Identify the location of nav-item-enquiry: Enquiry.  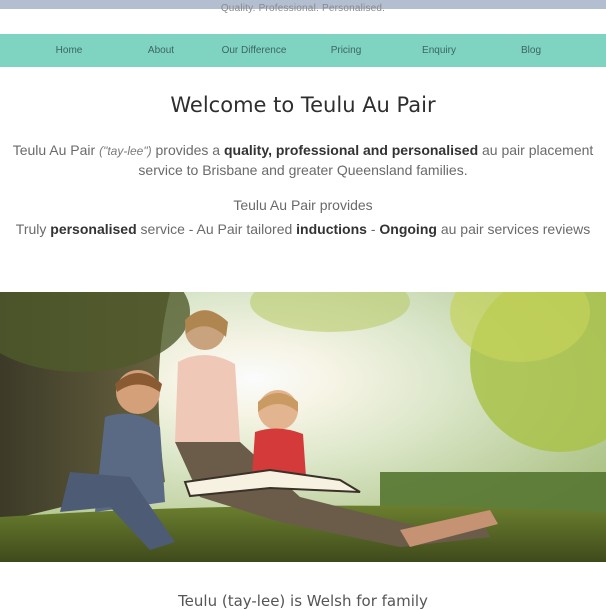
(439, 50).